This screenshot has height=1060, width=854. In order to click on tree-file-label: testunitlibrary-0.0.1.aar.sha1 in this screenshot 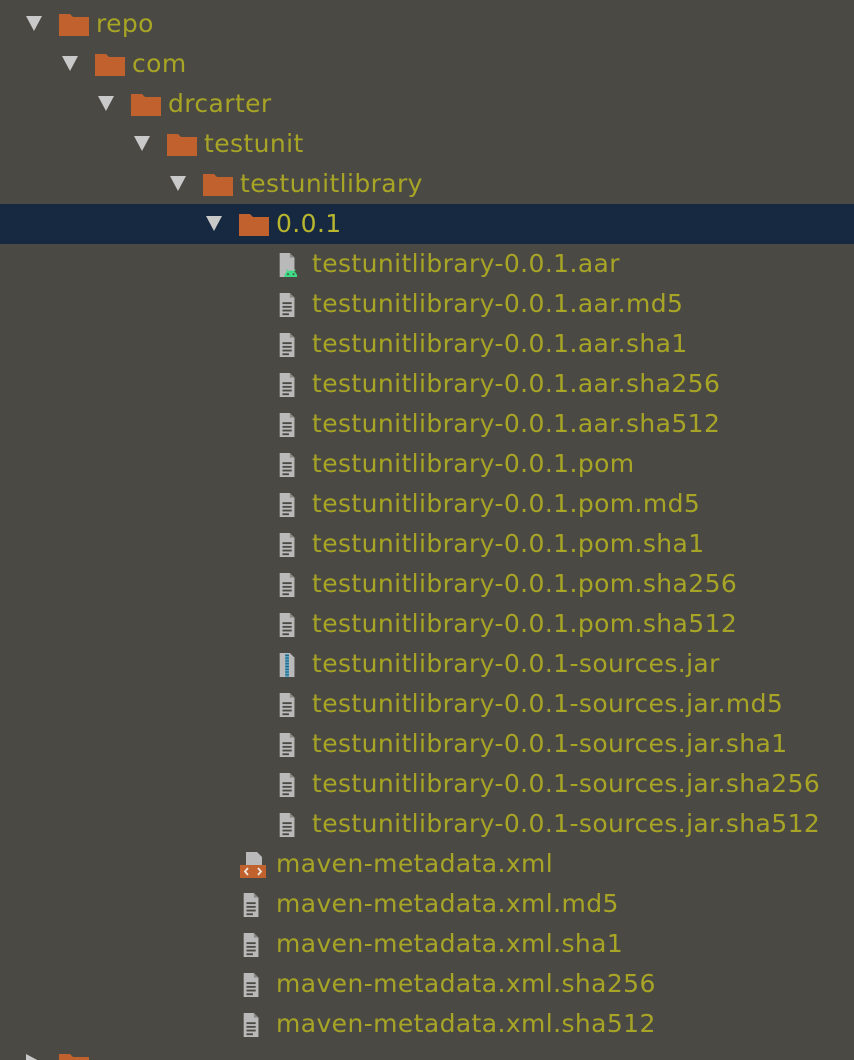, I will do `click(500, 343)`.